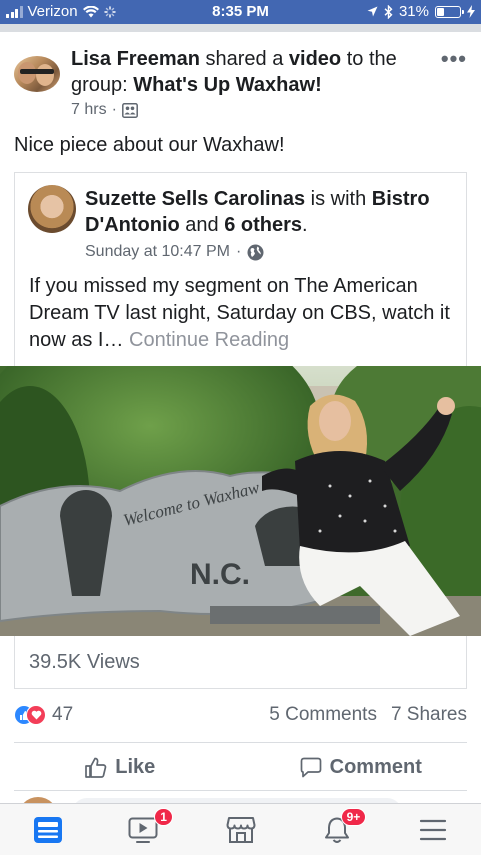 The image size is (481, 855). I want to click on shares-count-link: 7 Shares, so click(429, 715).